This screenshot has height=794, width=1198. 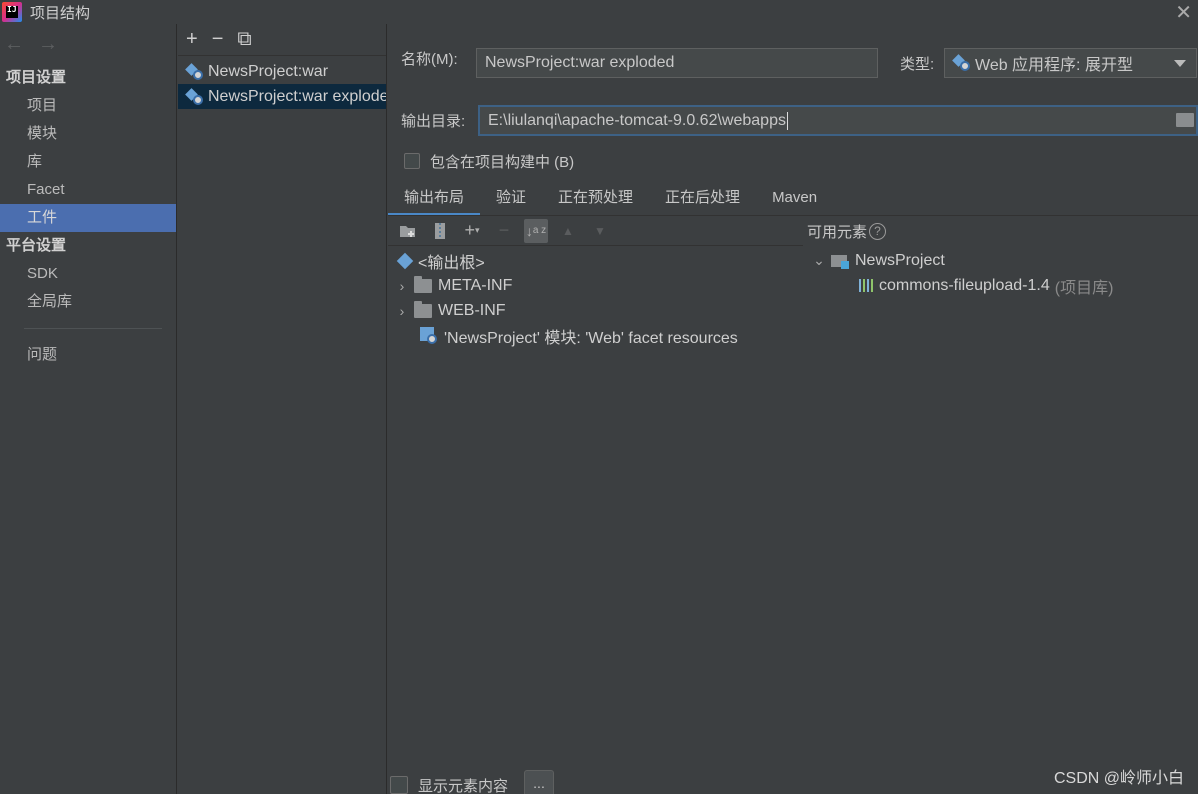 What do you see at coordinates (702, 200) in the screenshot?
I see `tab-postprocessing: 正在后处理` at bounding box center [702, 200].